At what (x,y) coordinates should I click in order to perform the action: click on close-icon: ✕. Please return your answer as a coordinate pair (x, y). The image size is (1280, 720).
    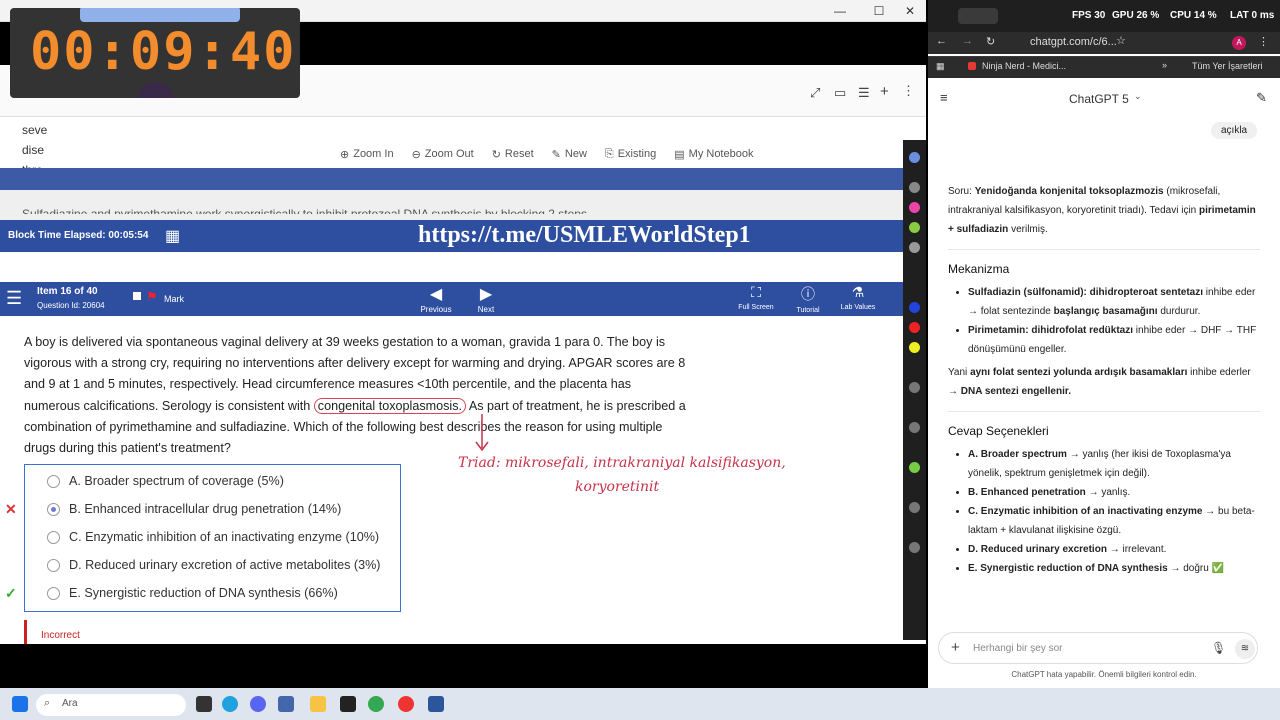
    Looking at the image, I should click on (910, 11).